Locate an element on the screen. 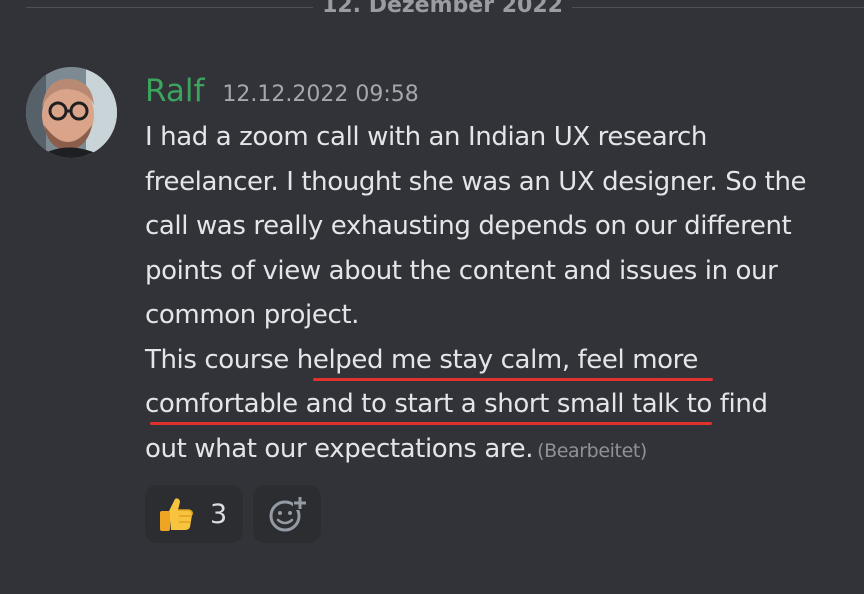  divider-date: 12. Dezember 2022 is located at coordinates (442, 9).